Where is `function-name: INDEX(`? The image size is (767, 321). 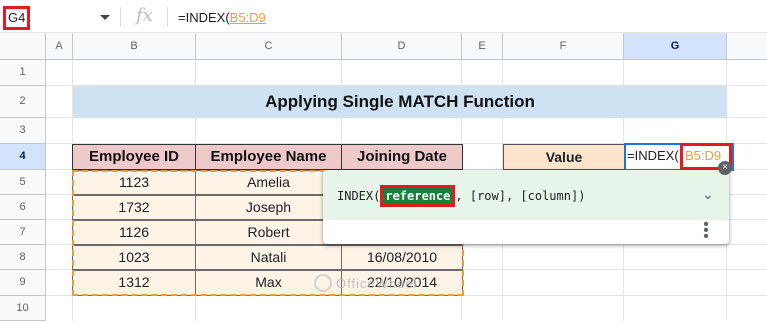 function-name: INDEX( is located at coordinates (359, 196).